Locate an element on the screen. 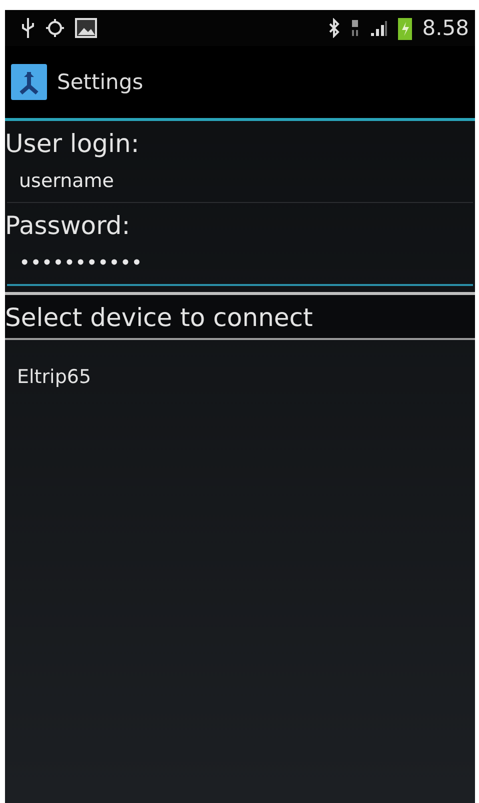 The image size is (479, 803). field-label: Password: is located at coordinates (68, 226).